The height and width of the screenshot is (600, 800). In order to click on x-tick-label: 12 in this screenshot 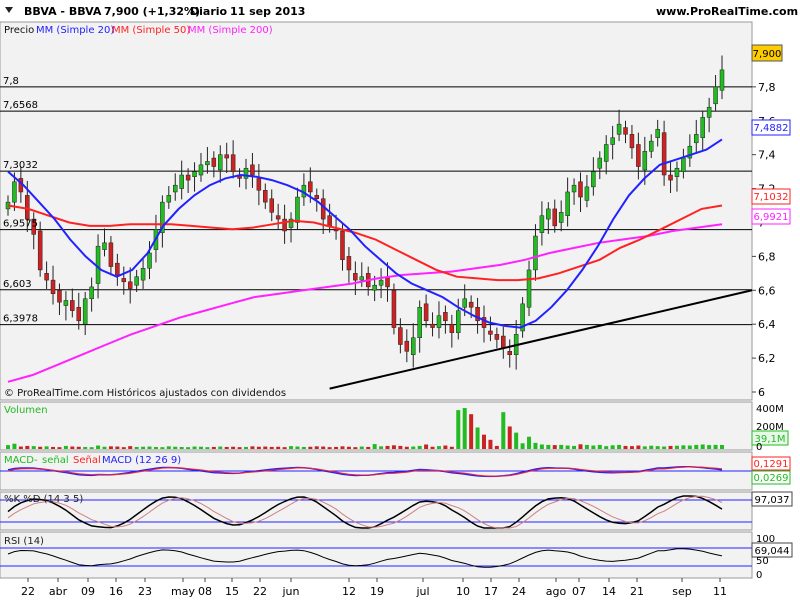, I will do `click(349, 591)`.